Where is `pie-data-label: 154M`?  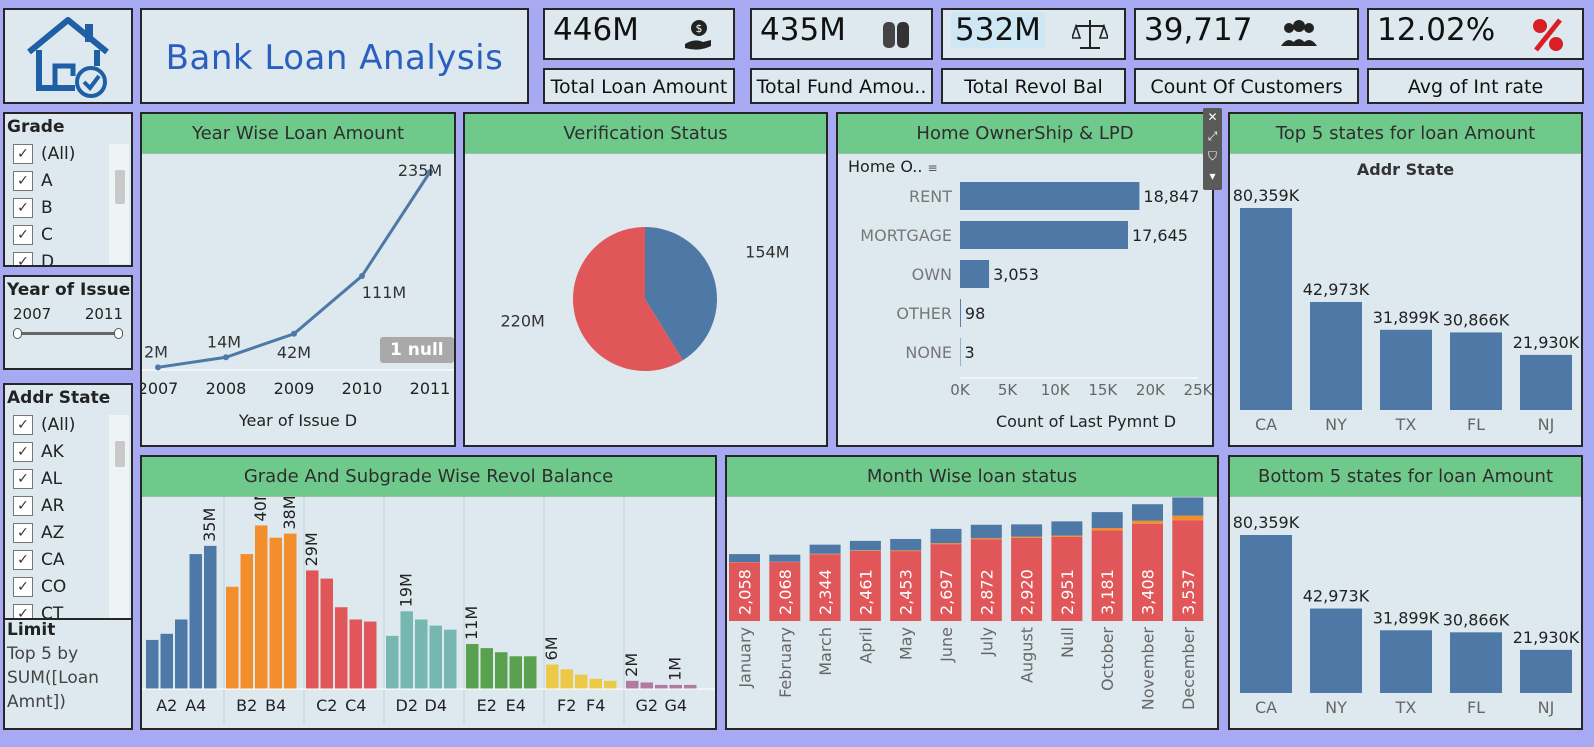
pie-data-label: 154M is located at coordinates (767, 252).